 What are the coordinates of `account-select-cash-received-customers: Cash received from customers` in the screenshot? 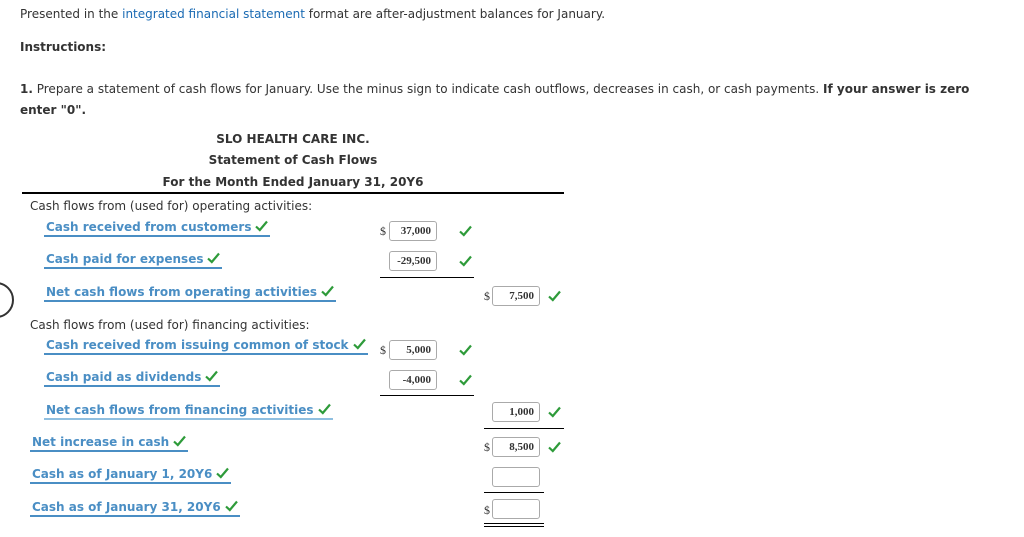 It's located at (157, 228).